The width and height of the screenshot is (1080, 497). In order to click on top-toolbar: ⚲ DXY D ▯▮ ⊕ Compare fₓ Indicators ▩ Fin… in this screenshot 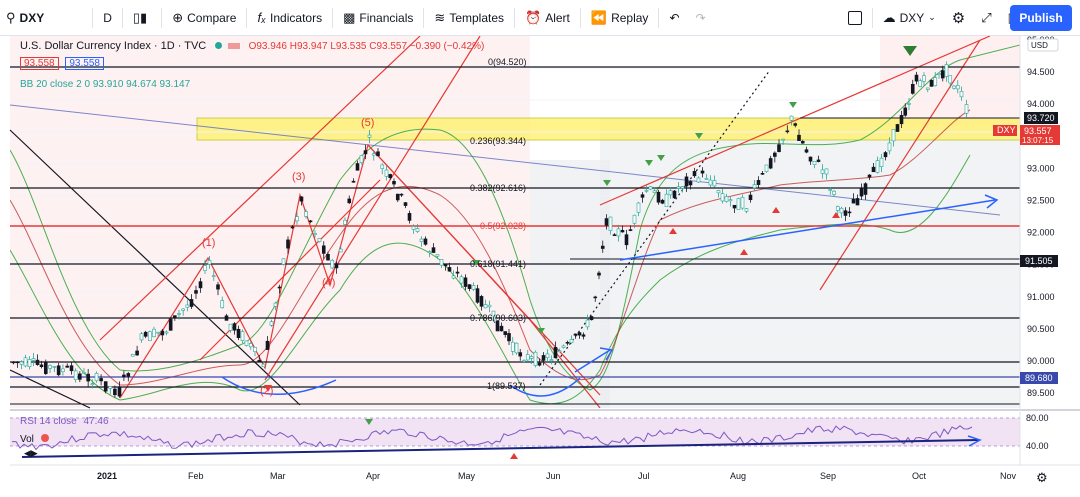, I will do `click(540, 18)`.